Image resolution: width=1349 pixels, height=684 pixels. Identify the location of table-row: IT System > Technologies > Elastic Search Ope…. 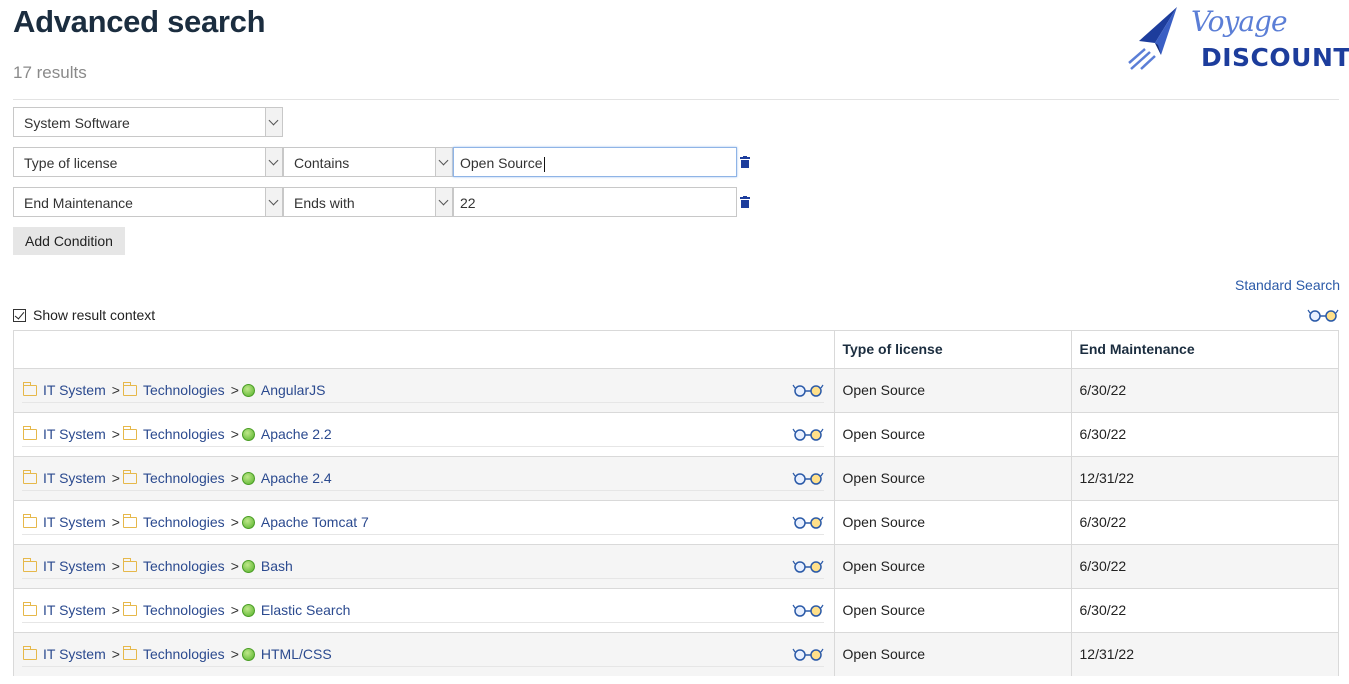
(676, 609).